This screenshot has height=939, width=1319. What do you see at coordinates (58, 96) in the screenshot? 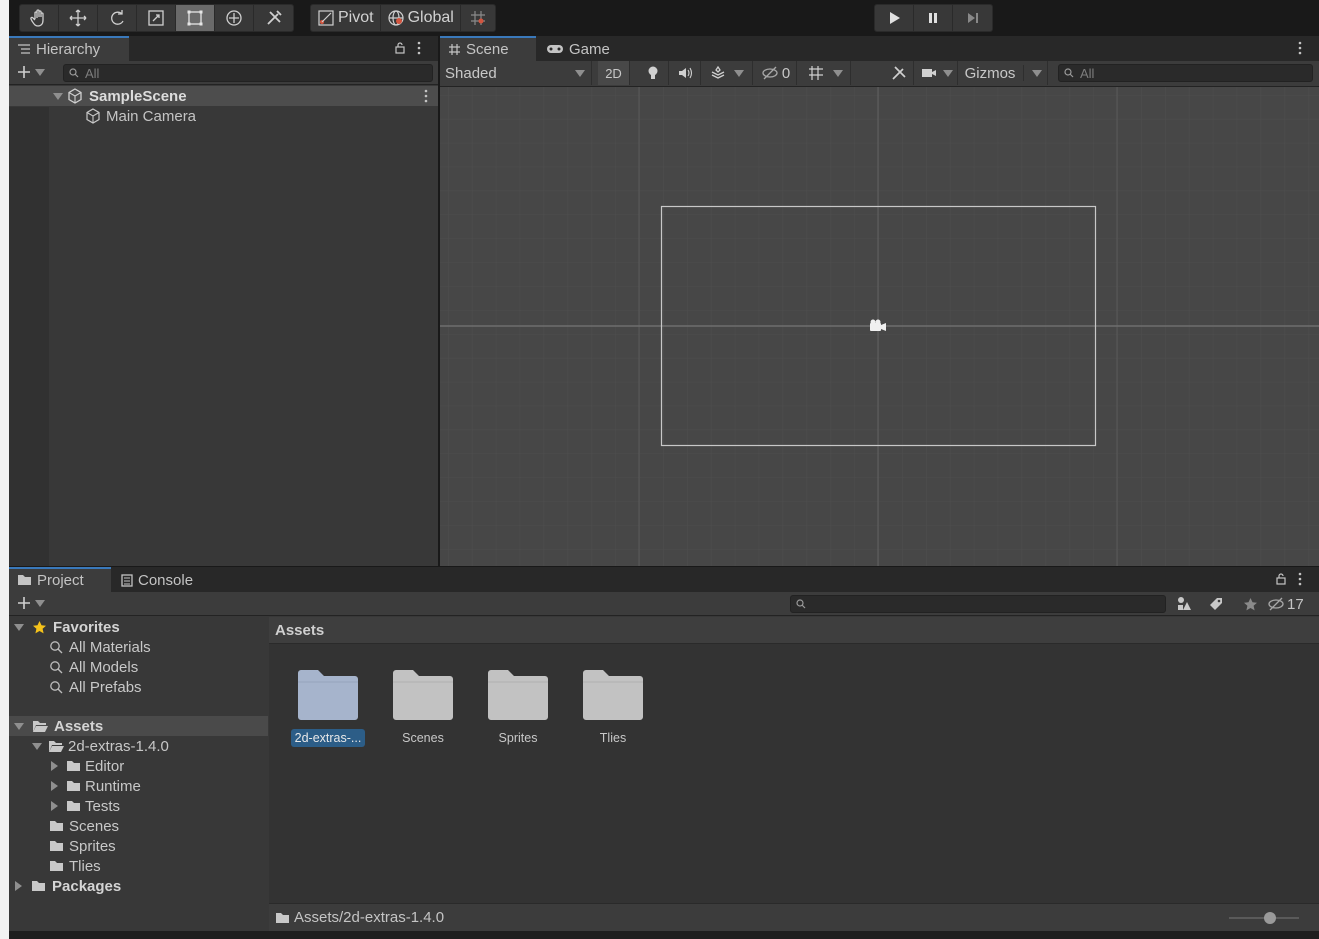
I see `scene-expand-arrow` at bounding box center [58, 96].